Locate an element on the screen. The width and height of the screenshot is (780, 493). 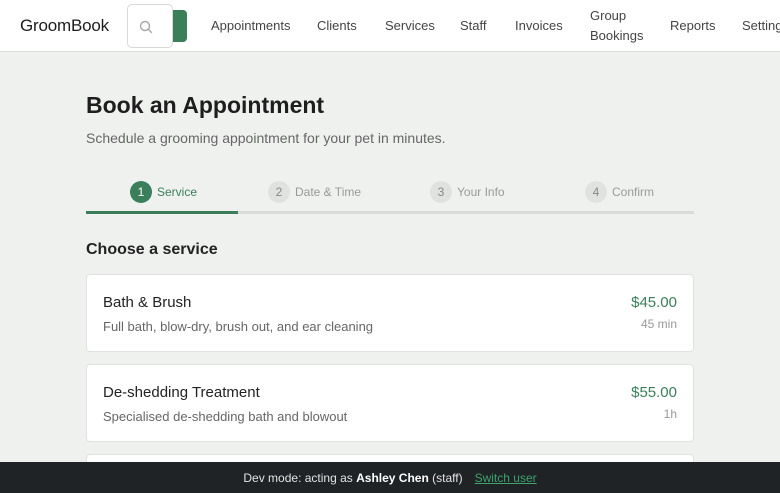
nav-settings: Settings is located at coordinates (761, 26).